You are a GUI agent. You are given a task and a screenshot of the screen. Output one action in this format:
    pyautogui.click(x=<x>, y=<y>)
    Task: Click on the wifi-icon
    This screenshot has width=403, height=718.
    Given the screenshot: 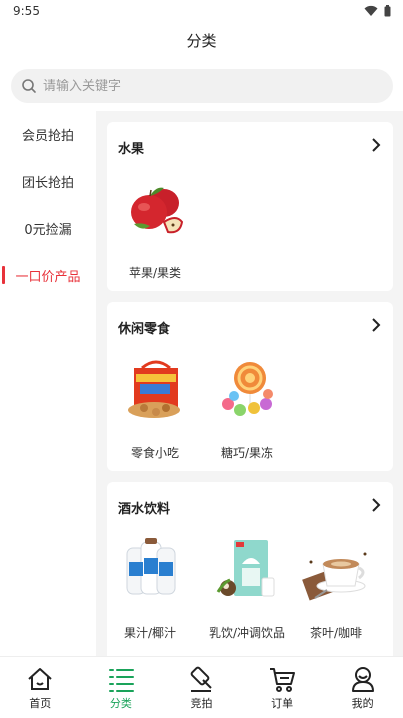 What is the action you would take?
    pyautogui.click(x=371, y=10)
    